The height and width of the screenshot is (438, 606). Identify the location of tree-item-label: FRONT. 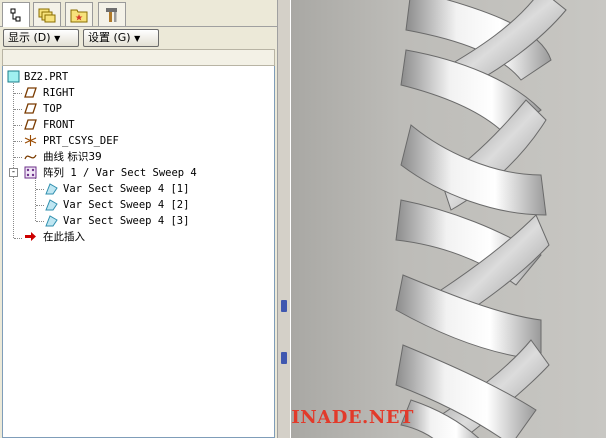
(59, 125).